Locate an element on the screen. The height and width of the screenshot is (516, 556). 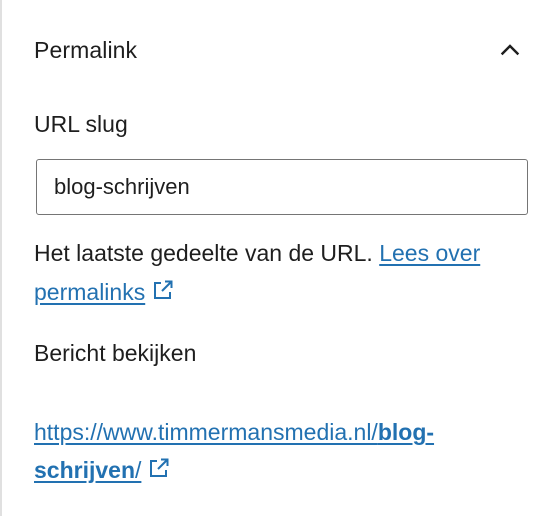
view-post-label: Bericht bekijken is located at coordinates (115, 353).